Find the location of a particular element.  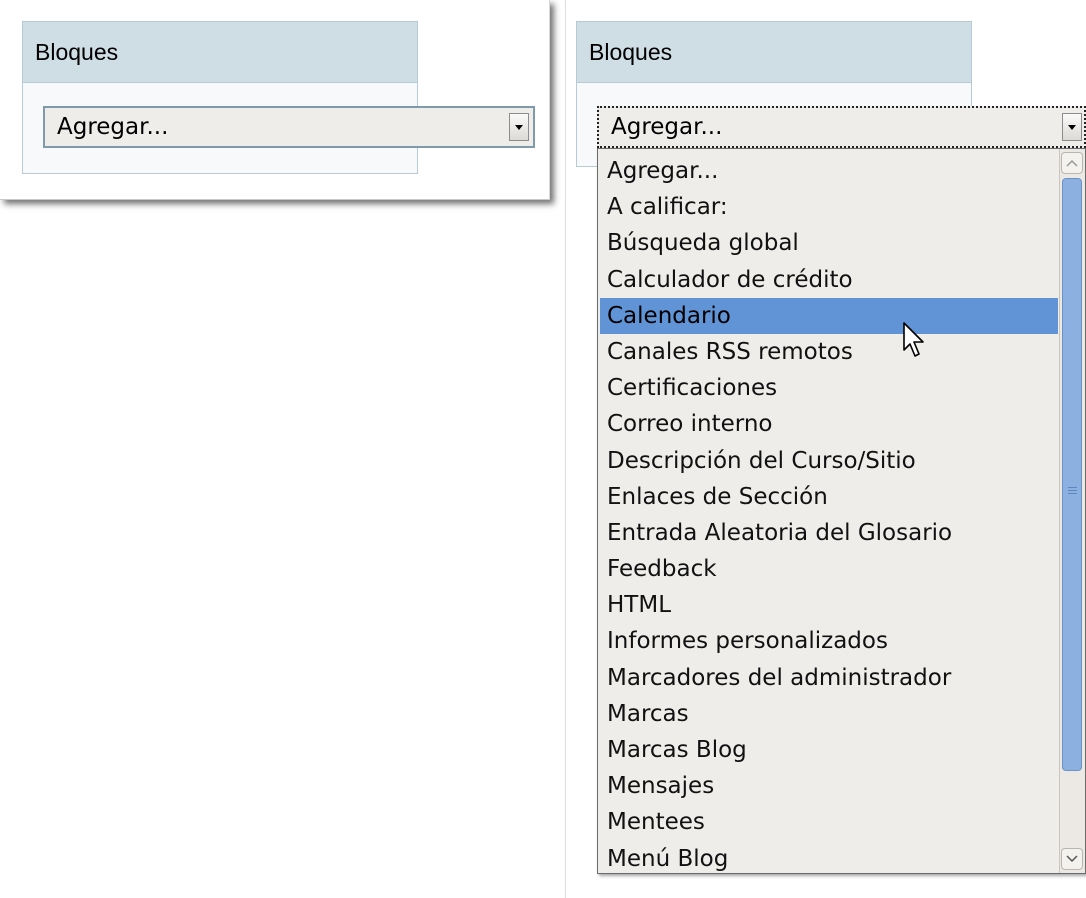

mouse-pointer-icon is located at coordinates (915, 343).